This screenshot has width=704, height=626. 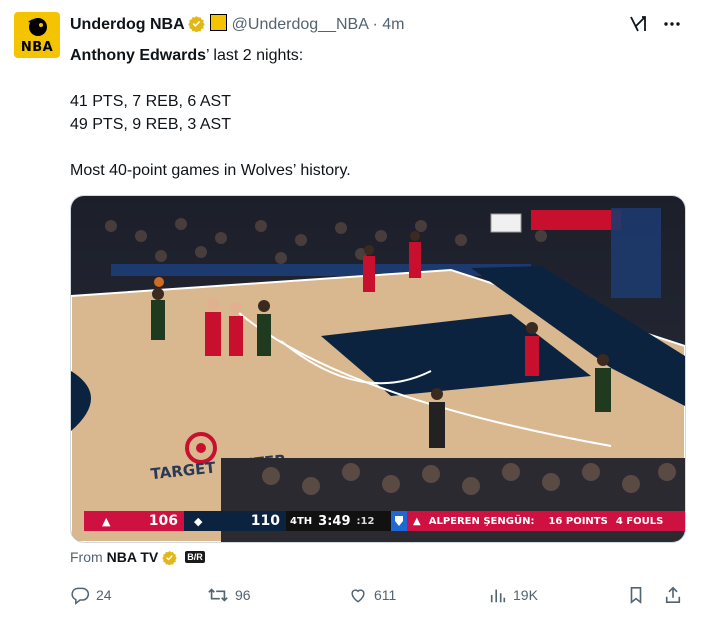 What do you see at coordinates (481, 521) in the screenshot?
I see `featured-player: ALPEREN ŞENGÜN:` at bounding box center [481, 521].